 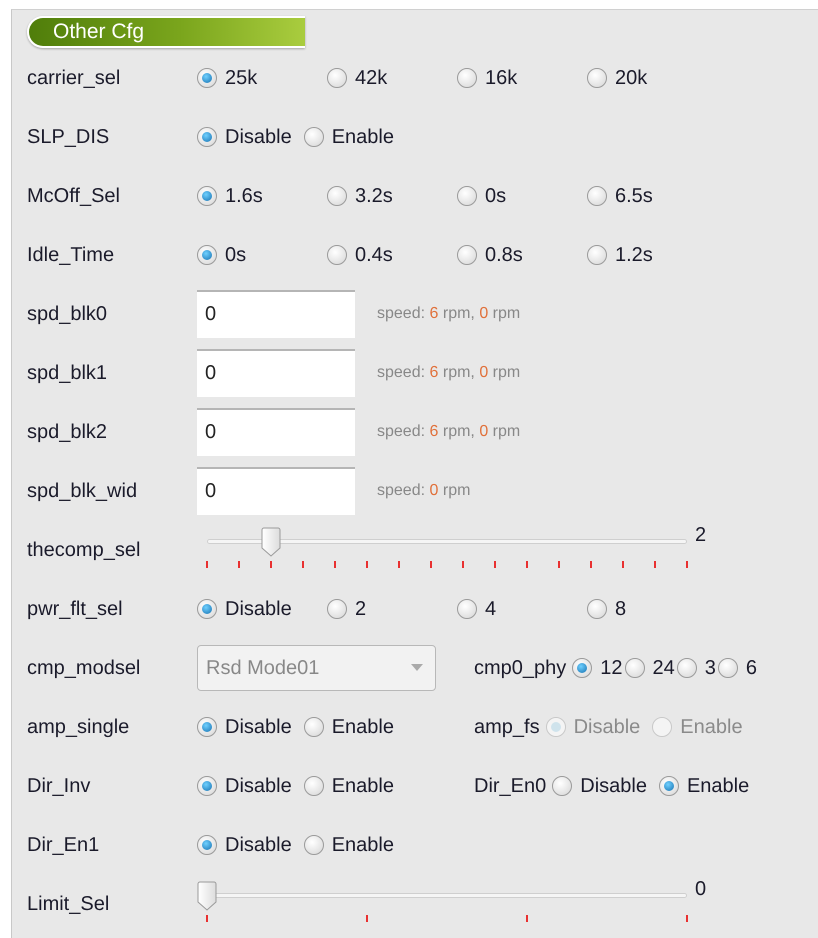 What do you see at coordinates (392, 77) in the screenshot?
I see `radio-option: 42k` at bounding box center [392, 77].